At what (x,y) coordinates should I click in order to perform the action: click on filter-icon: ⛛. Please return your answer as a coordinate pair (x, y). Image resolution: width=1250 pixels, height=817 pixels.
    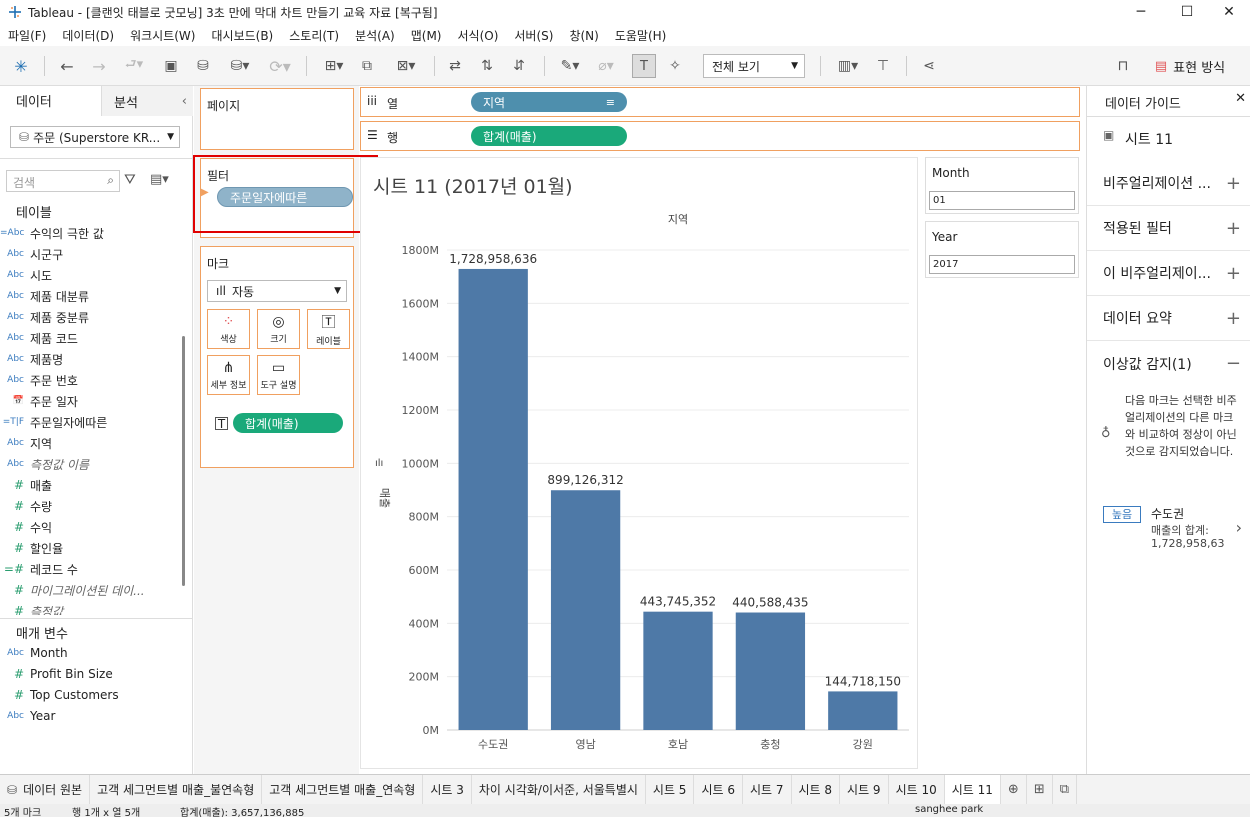
    Looking at the image, I should click on (130, 180).